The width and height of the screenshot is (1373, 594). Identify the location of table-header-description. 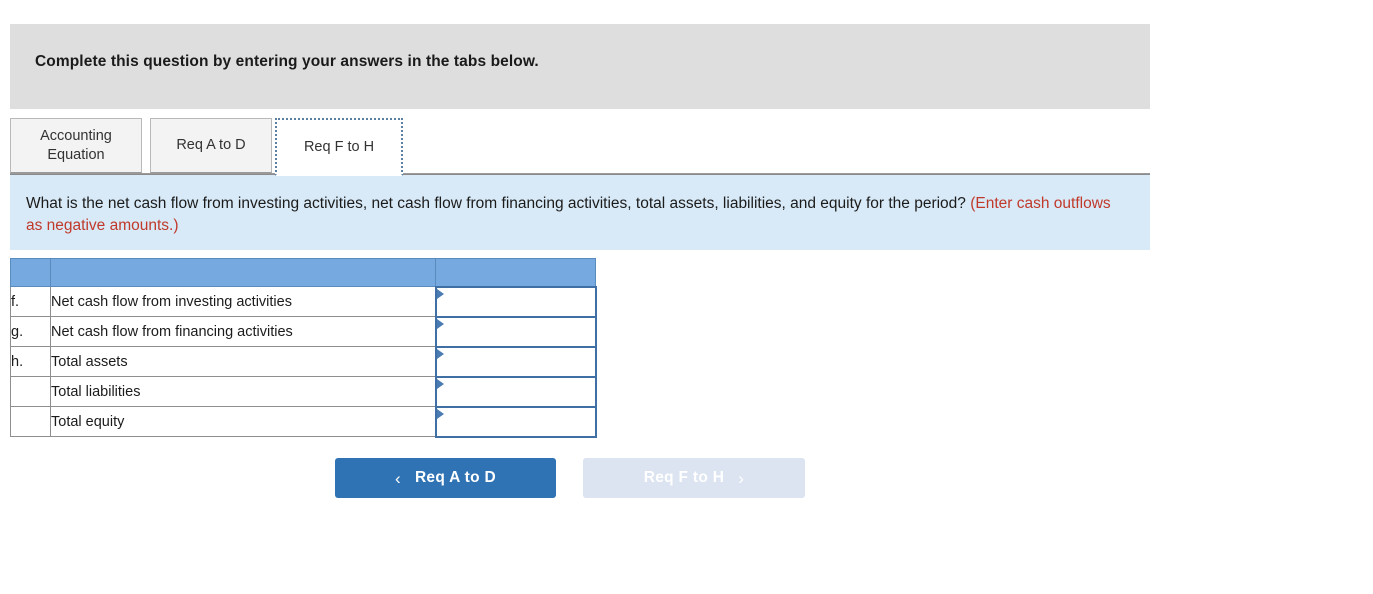
(243, 272).